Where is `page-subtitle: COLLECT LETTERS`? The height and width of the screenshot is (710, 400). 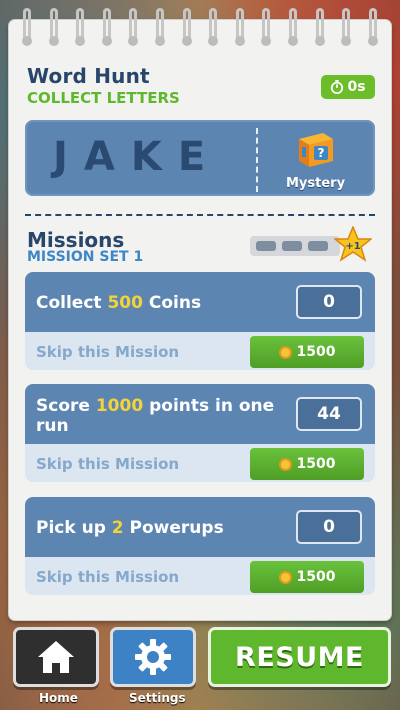 page-subtitle: COLLECT LETTERS is located at coordinates (103, 98).